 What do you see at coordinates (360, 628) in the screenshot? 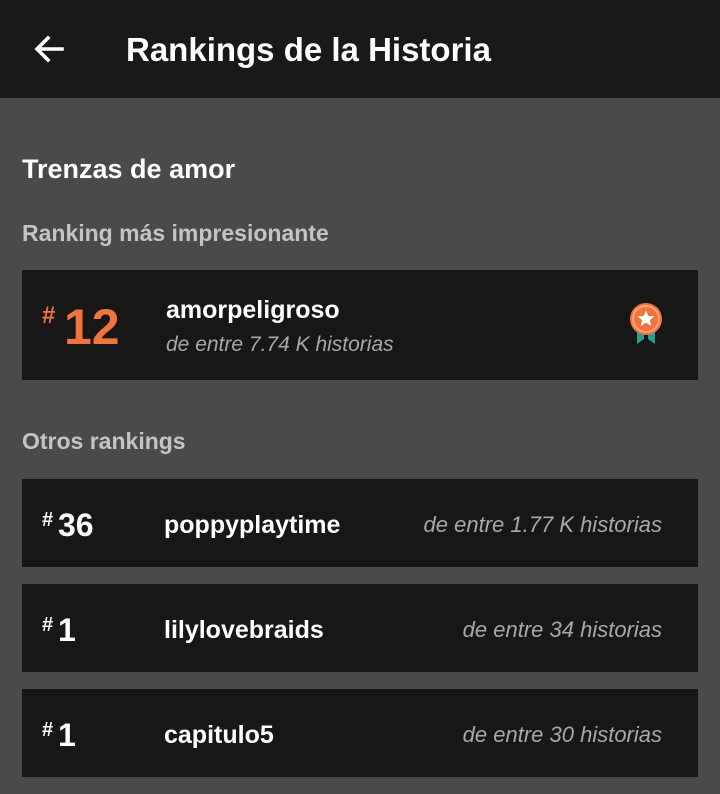
I see `ranking-row: # 1 lilylovebraids de entre 34 historias` at bounding box center [360, 628].